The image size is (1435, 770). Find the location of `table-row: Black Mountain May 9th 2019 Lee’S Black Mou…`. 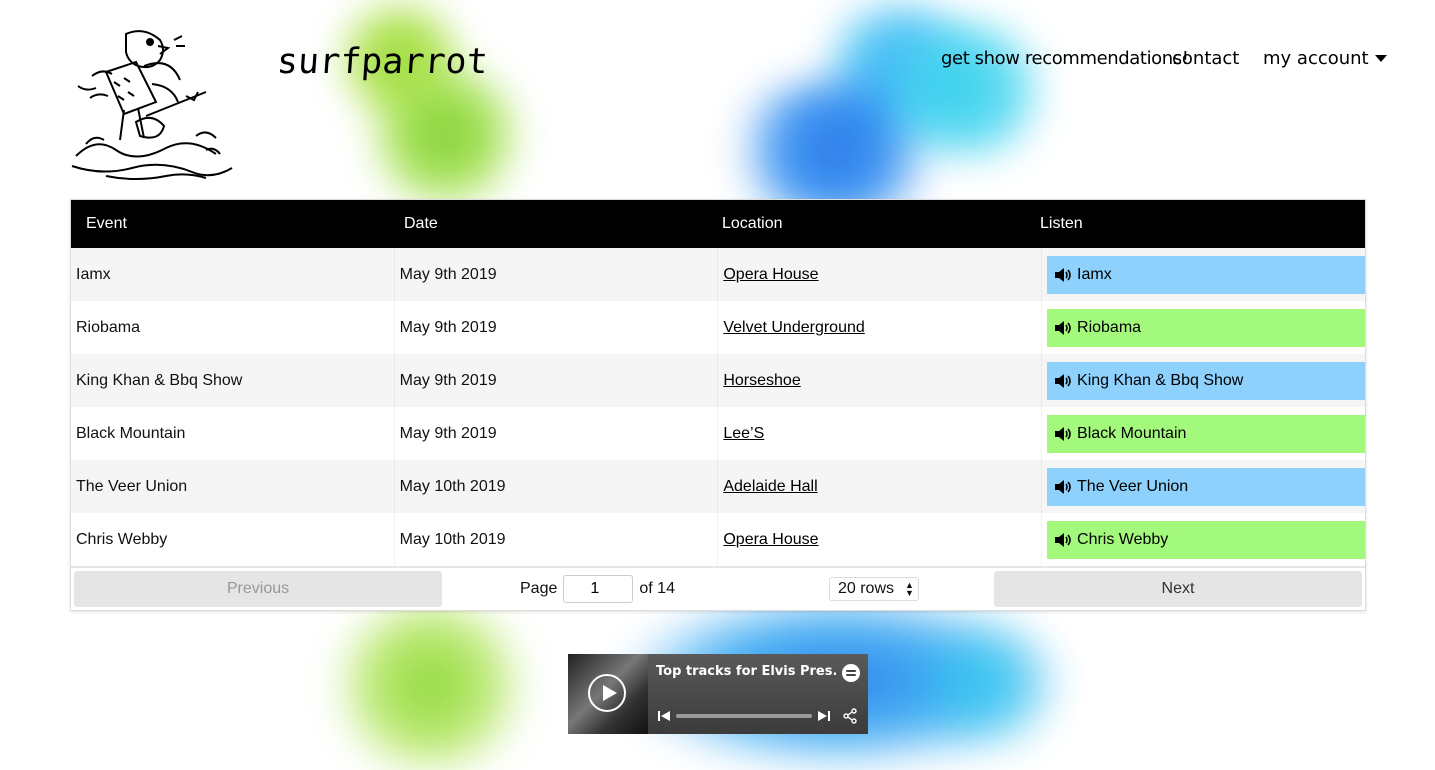

table-row: Black Mountain May 9th 2019 Lee’S Black Mou… is located at coordinates (718, 433).